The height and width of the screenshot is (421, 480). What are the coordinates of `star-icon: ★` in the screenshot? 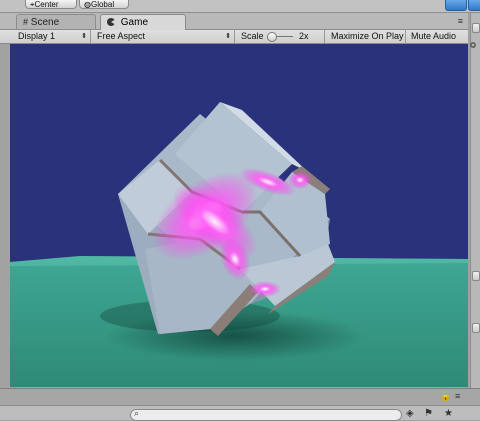 It's located at (448, 413).